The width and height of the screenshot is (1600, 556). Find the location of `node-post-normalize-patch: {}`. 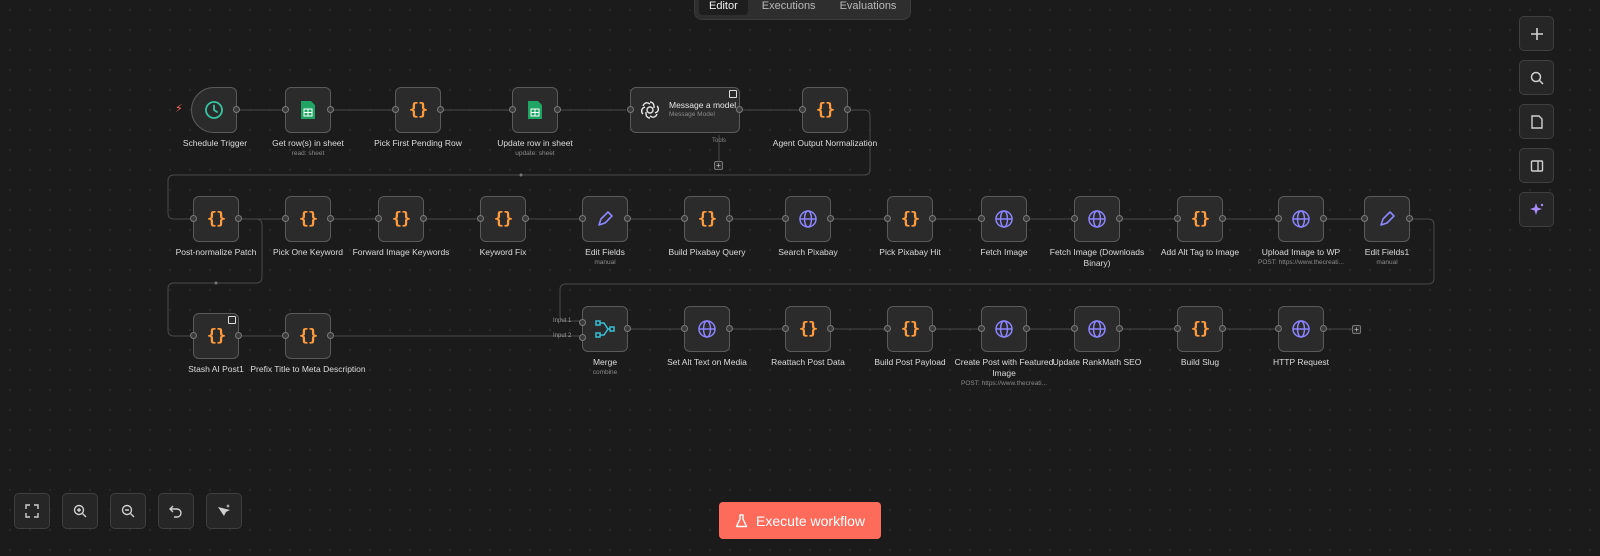

node-post-normalize-patch: {} is located at coordinates (216, 219).